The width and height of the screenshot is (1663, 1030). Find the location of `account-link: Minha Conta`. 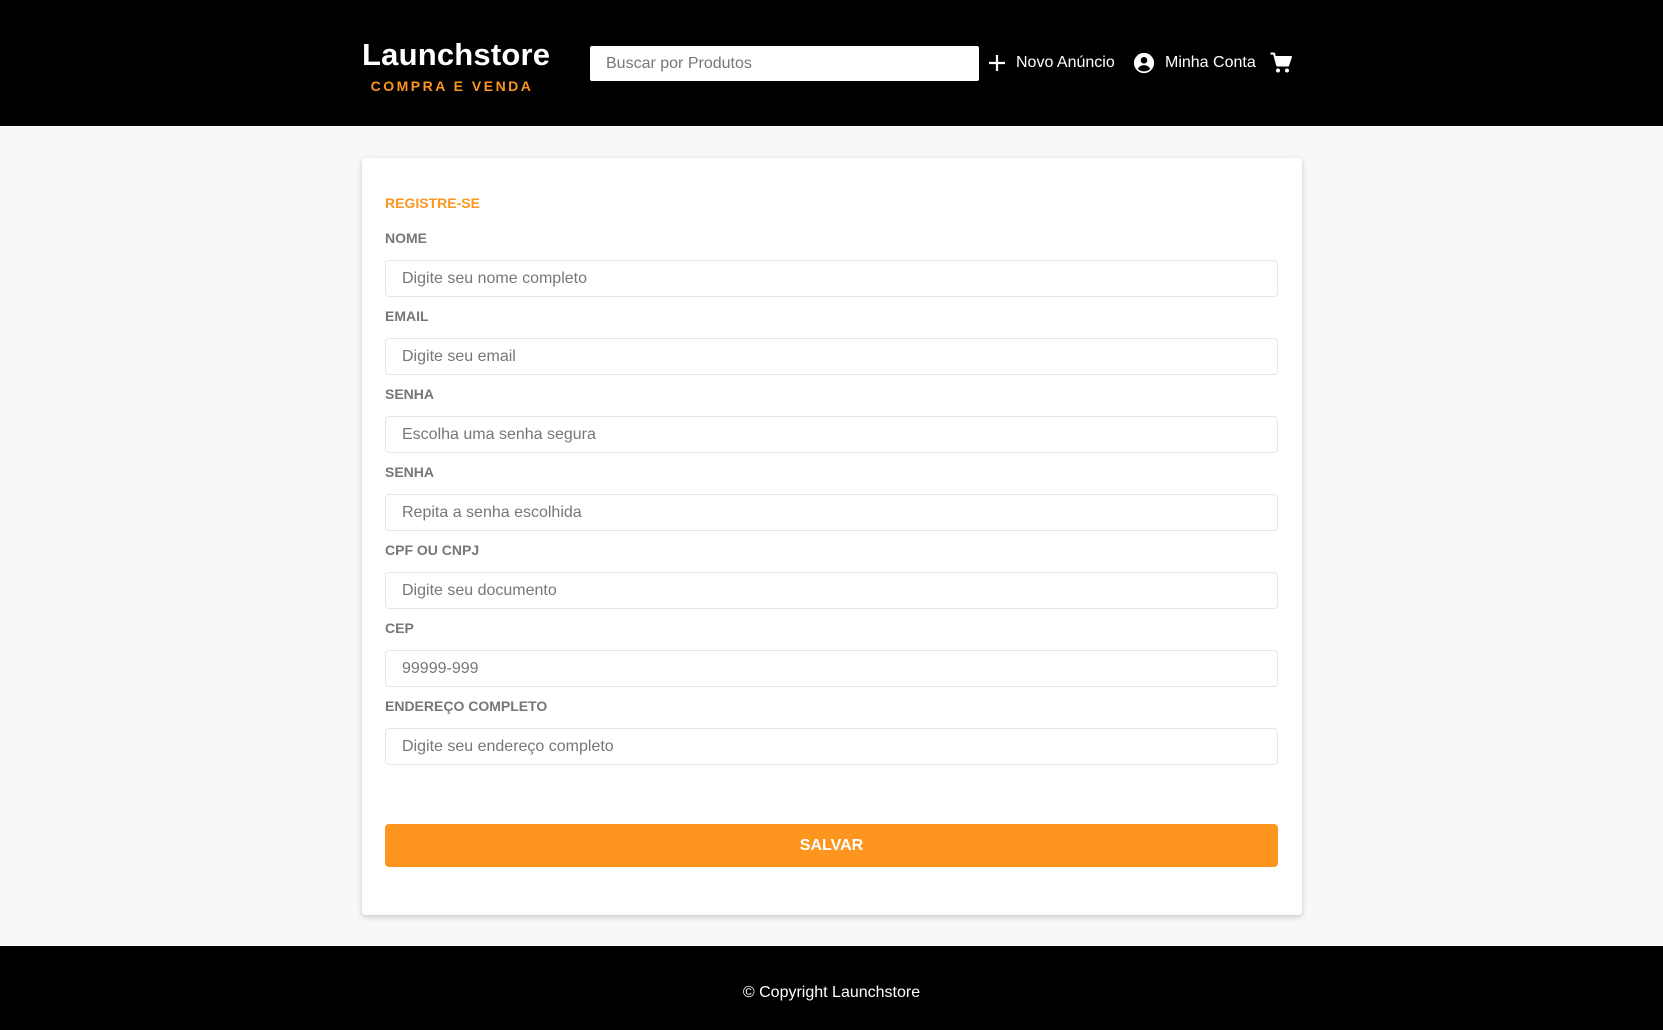

account-link: Minha Conta is located at coordinates (1194, 63).